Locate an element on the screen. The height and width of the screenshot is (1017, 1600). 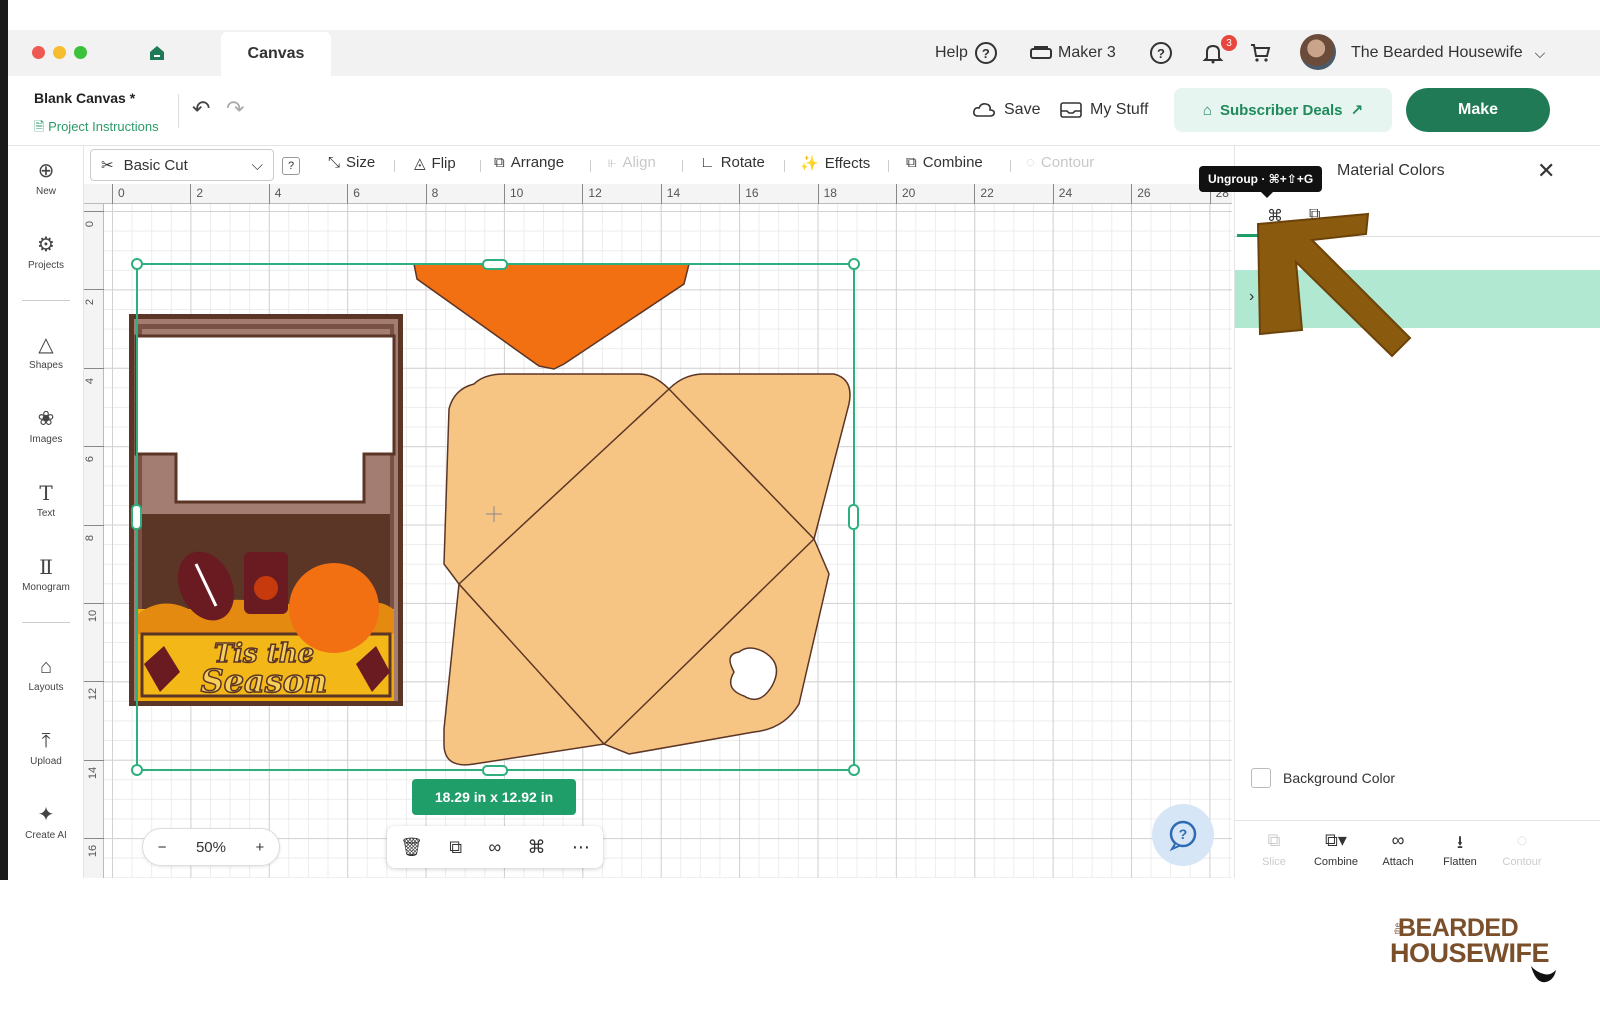
sidebar-item-shapes: △ Shapes is located at coordinates (46, 352).